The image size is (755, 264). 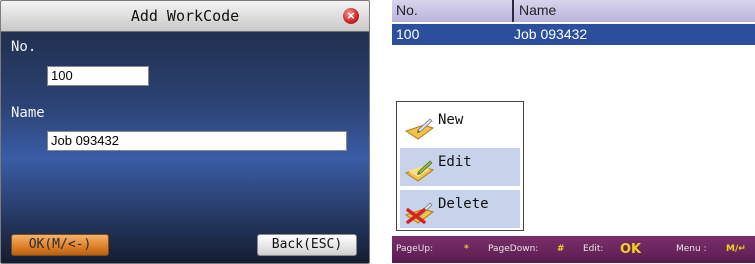 I want to click on delete-icon, so click(x=419, y=213).